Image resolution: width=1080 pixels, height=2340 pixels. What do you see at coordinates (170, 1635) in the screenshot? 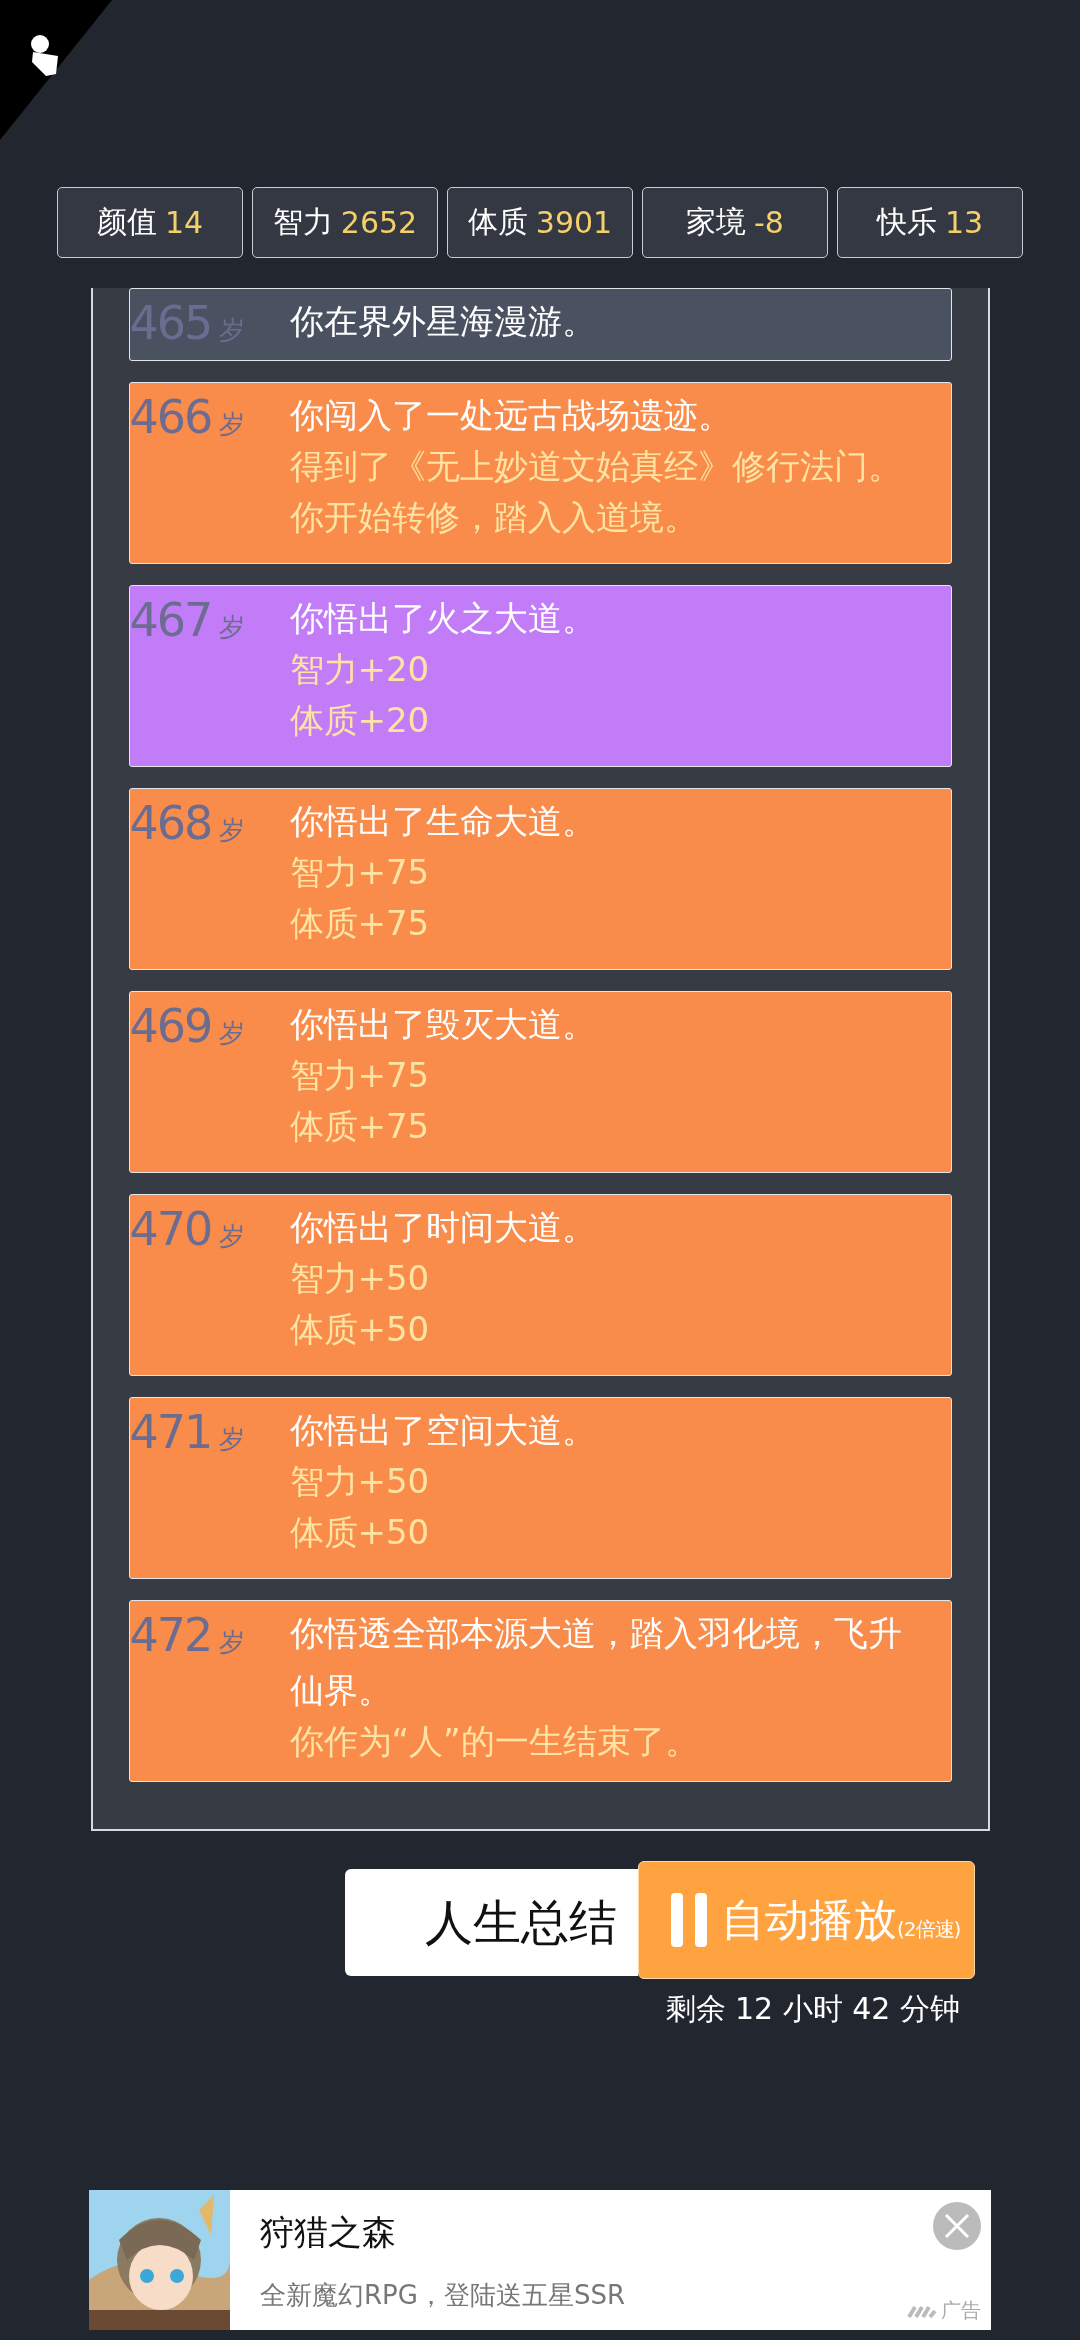
I see `age-number: 472` at bounding box center [170, 1635].